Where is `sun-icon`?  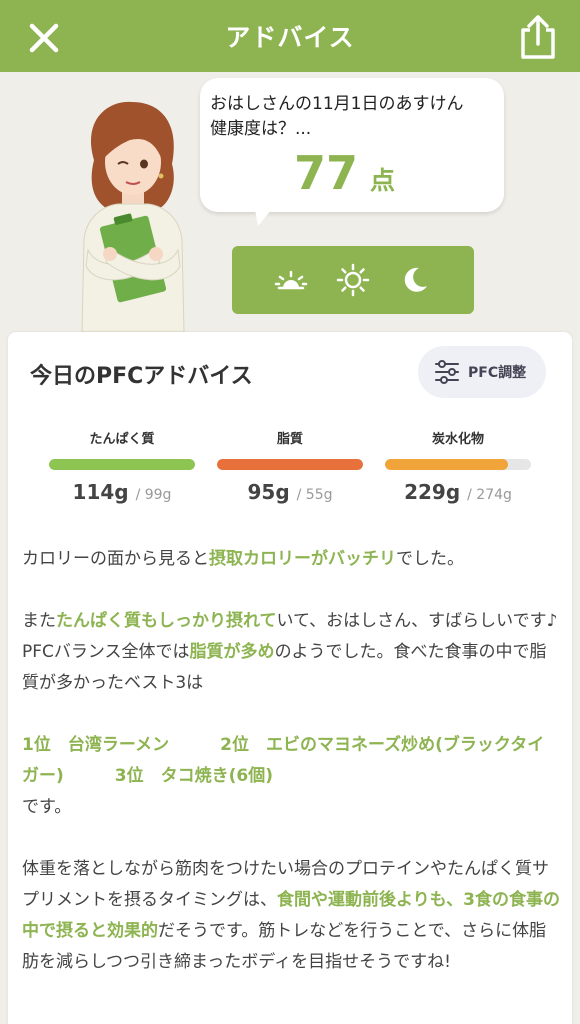 sun-icon is located at coordinates (353, 280).